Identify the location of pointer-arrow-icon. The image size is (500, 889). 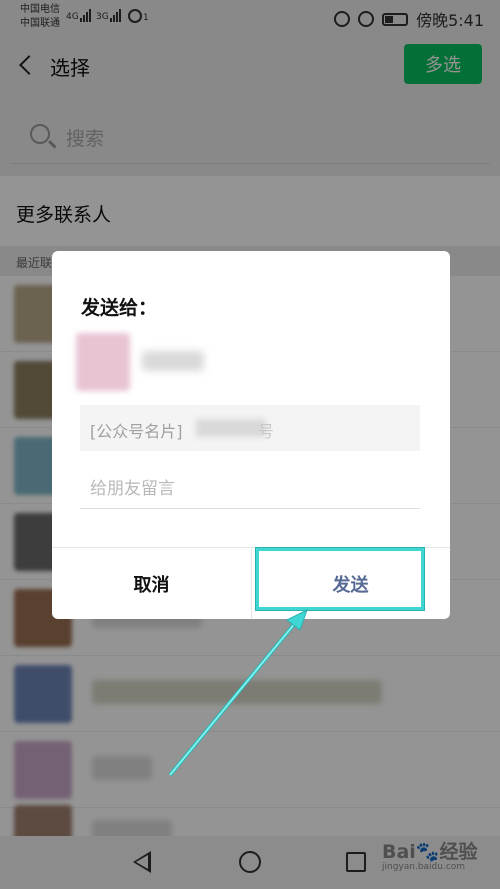
(238, 693).